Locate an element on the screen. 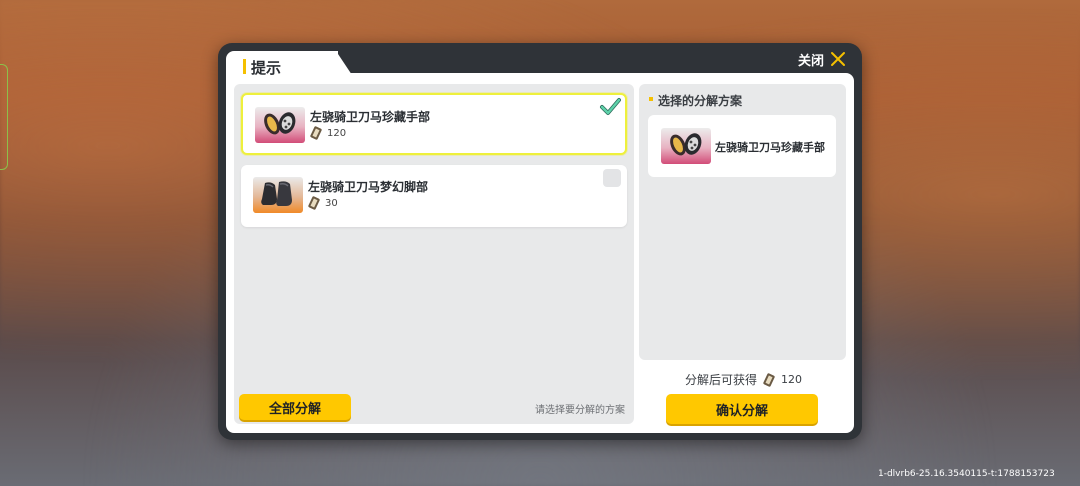 The width and height of the screenshot is (1080, 486). item-name: 左骁骑卫刀马珍藏手部 is located at coordinates (370, 117).